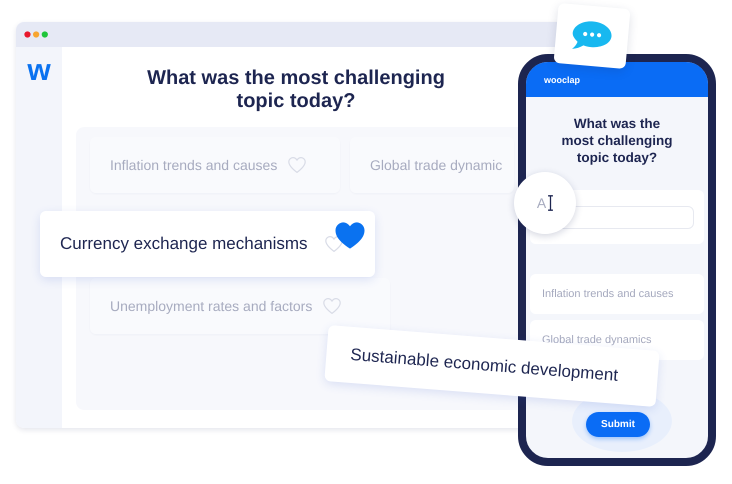 The height and width of the screenshot is (484, 732). Describe the element at coordinates (541, 203) in the screenshot. I see `typed-text: A` at that location.